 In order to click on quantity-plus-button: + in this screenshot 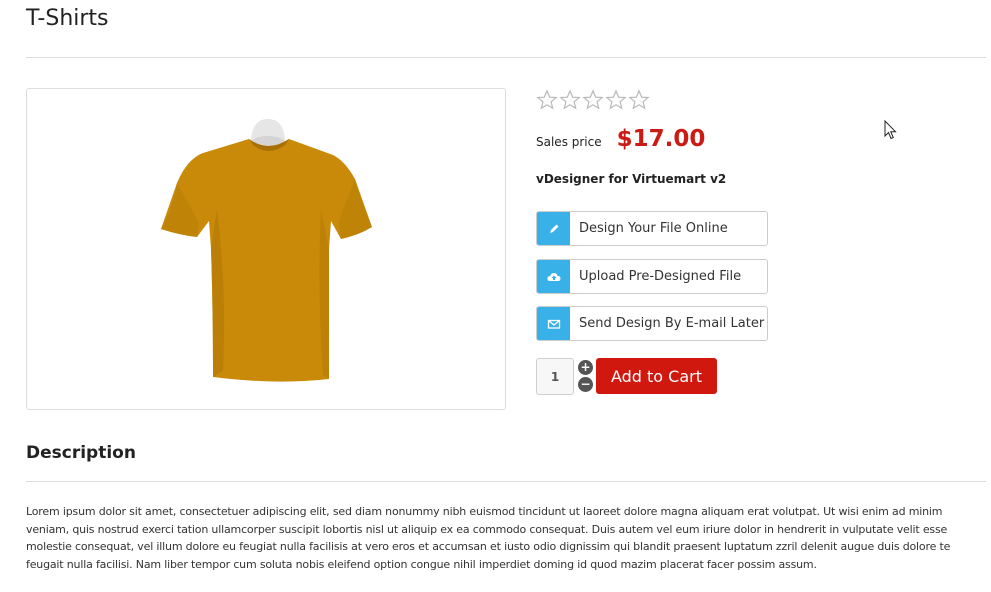, I will do `click(585, 367)`.